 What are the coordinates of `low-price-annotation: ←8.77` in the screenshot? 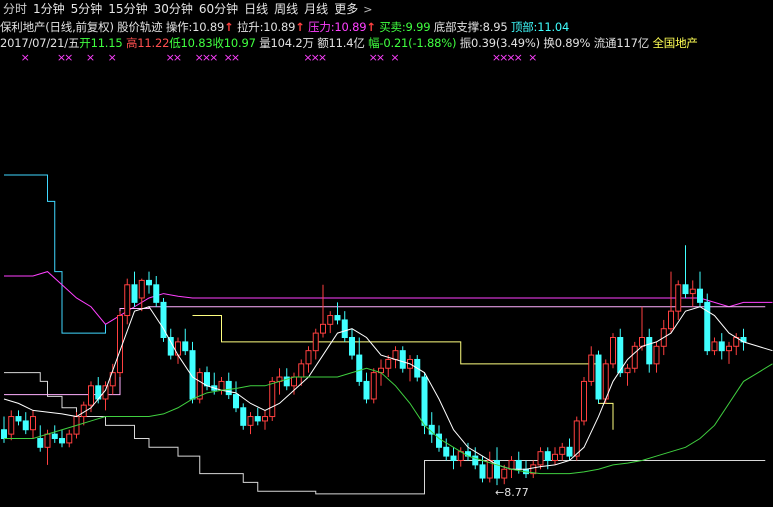 It's located at (512, 492).